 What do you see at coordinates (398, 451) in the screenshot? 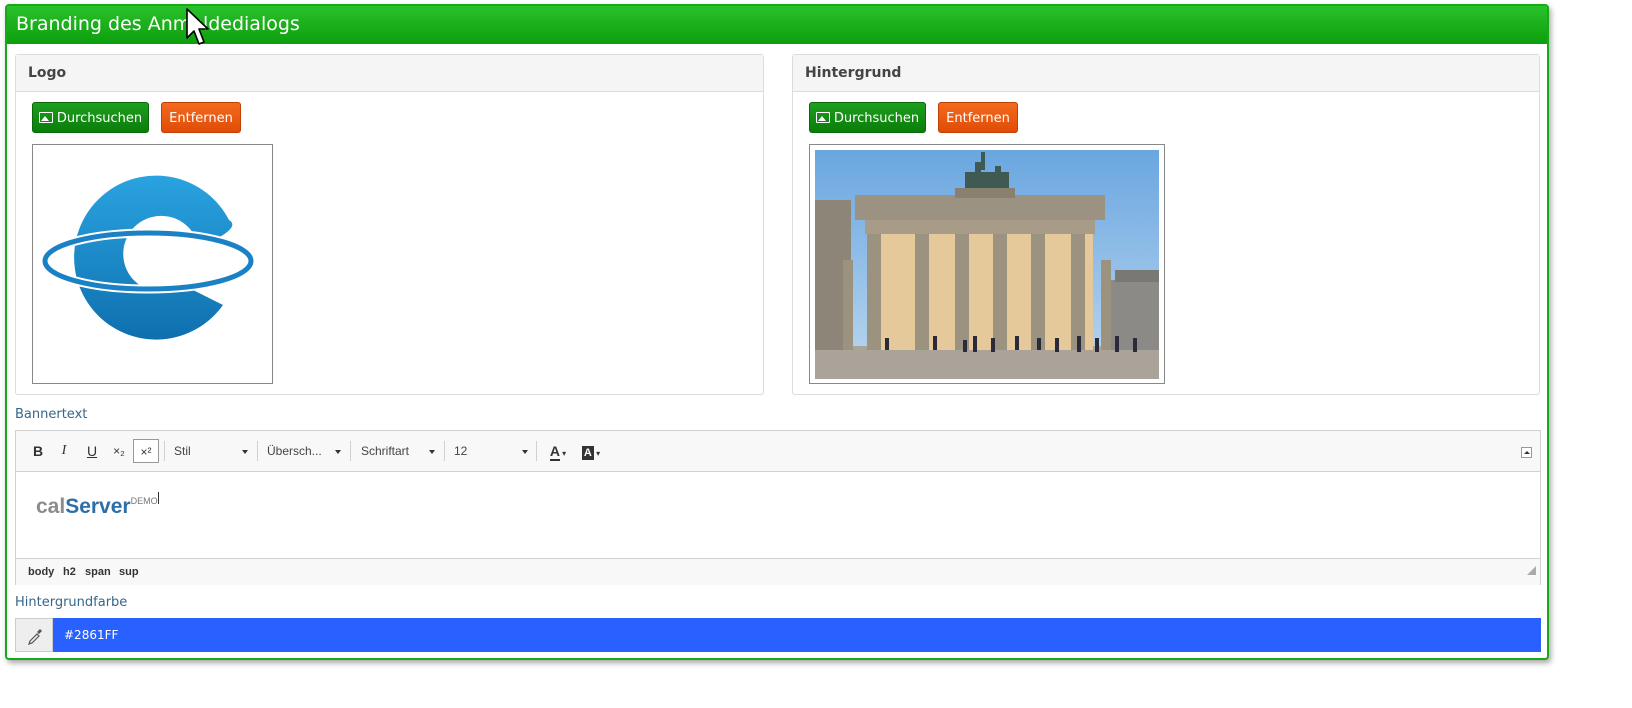
I see `font-combo: Schriftart` at bounding box center [398, 451].